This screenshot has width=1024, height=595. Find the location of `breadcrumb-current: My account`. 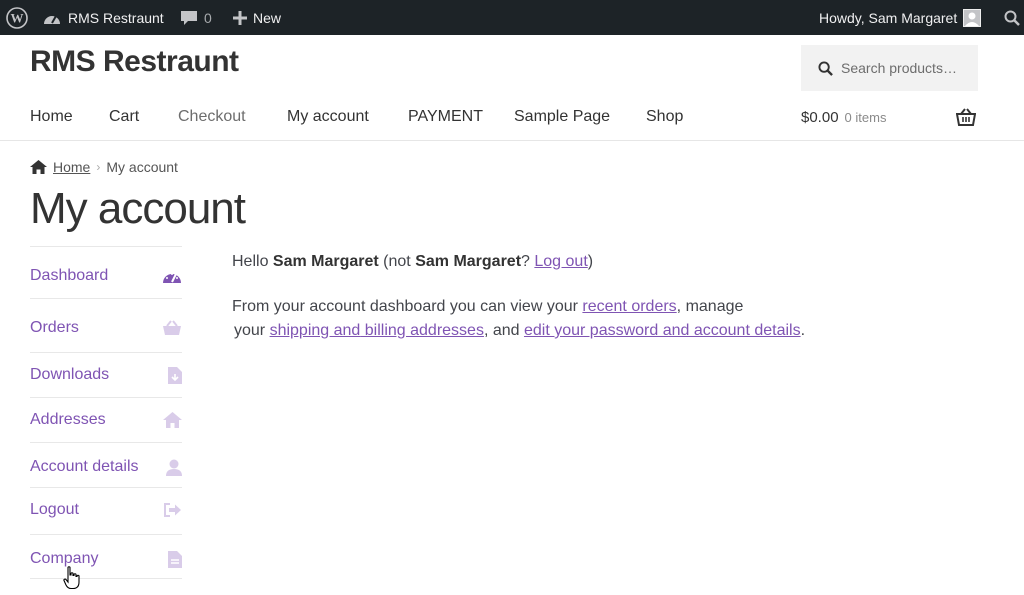

breadcrumb-current: My account is located at coordinates (142, 167).